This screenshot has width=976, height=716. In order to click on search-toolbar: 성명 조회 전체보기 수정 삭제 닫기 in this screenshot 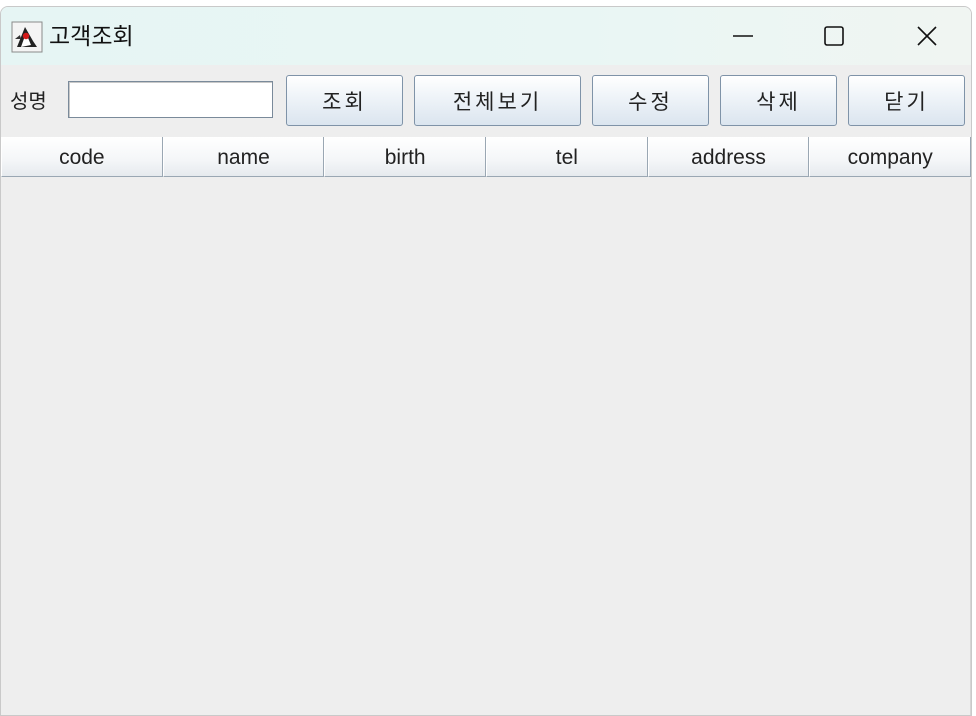, I will do `click(486, 100)`.